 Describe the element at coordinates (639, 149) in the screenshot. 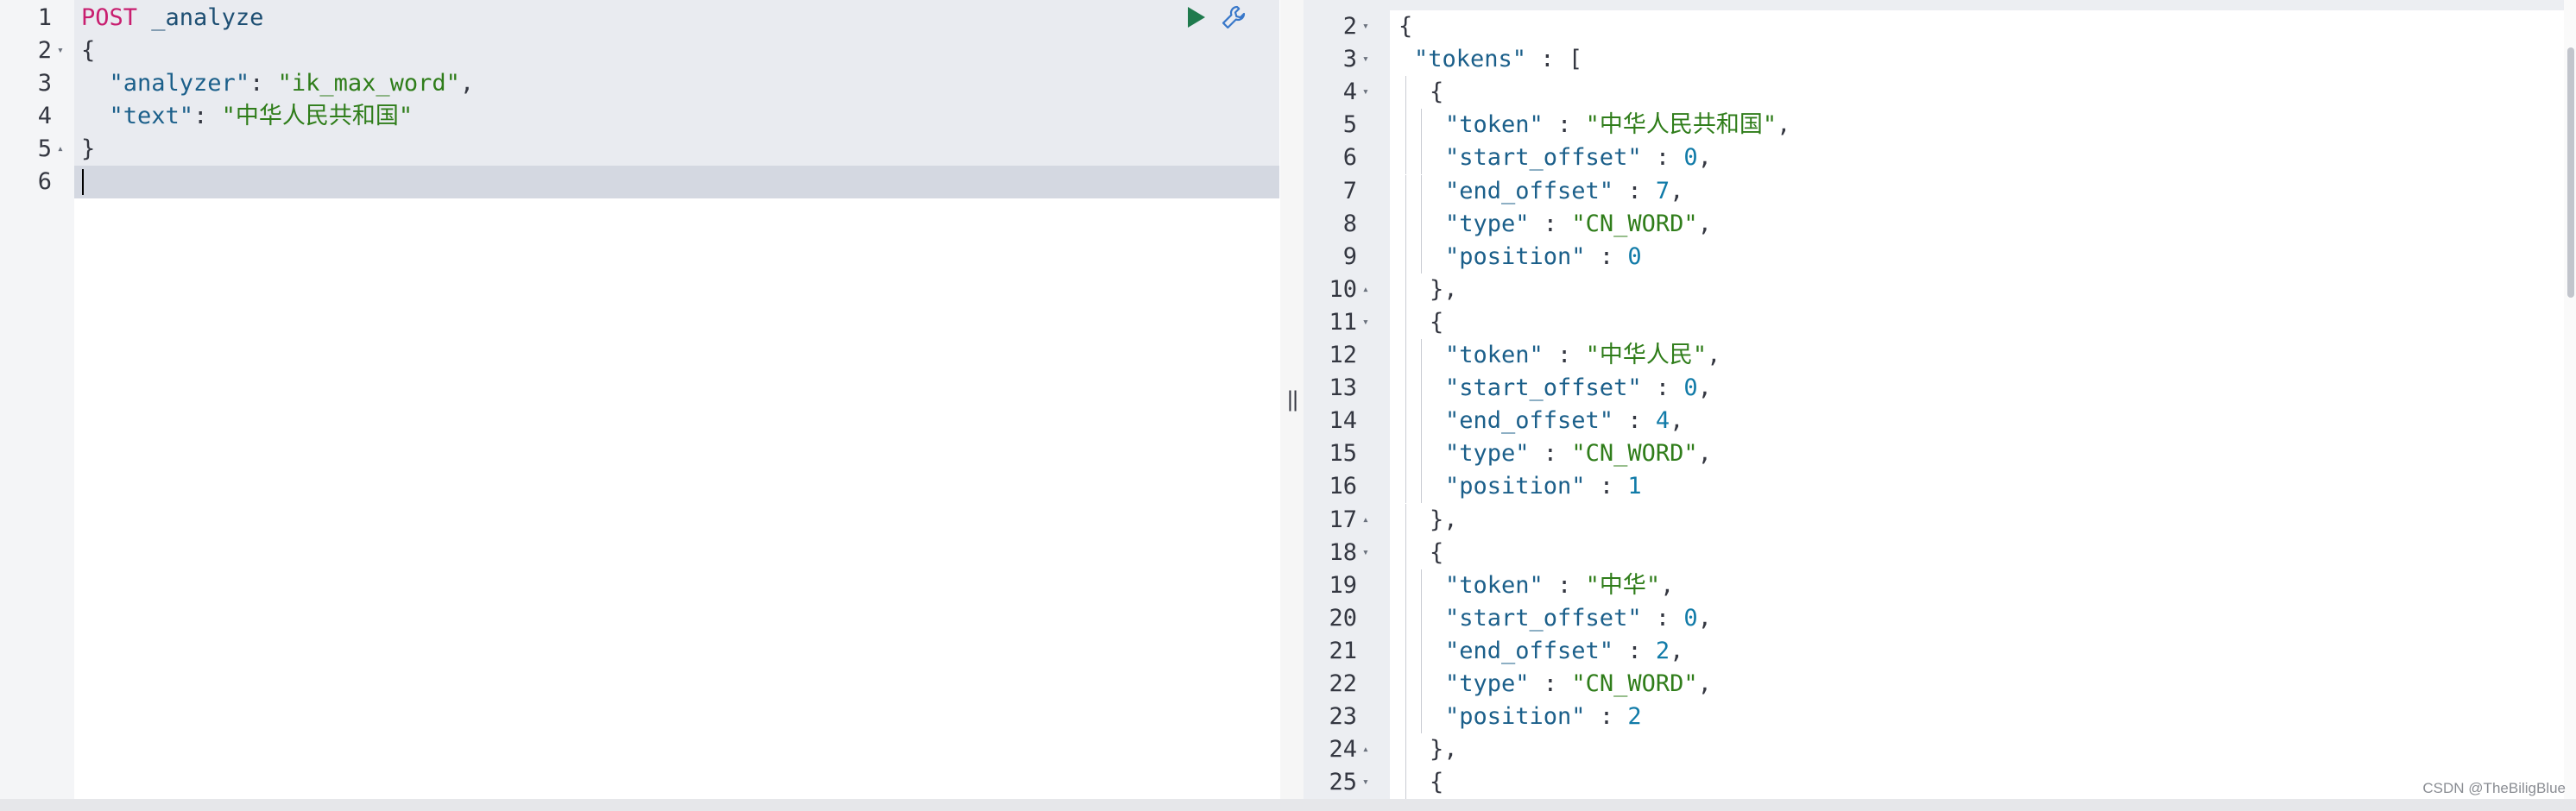

I see `code-line: 5 ▴}` at that location.